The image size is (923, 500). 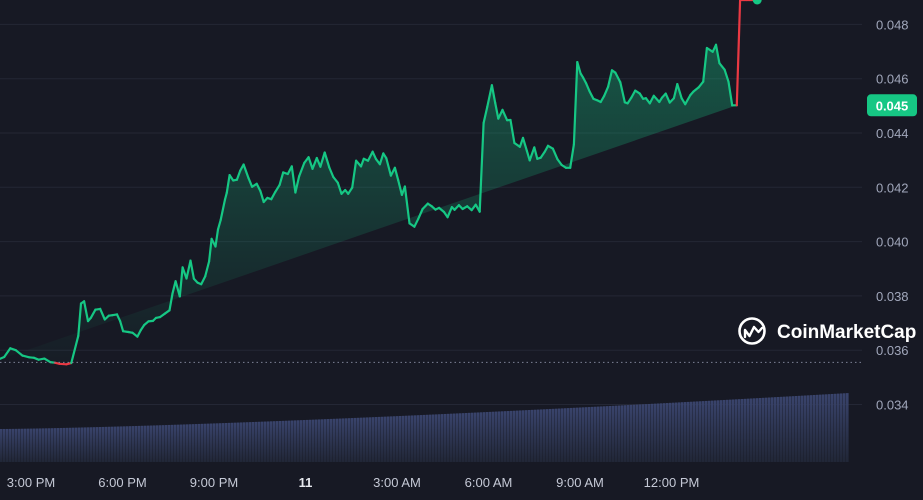 I want to click on x-tick-label: 6:00 AM, so click(x=489, y=482).